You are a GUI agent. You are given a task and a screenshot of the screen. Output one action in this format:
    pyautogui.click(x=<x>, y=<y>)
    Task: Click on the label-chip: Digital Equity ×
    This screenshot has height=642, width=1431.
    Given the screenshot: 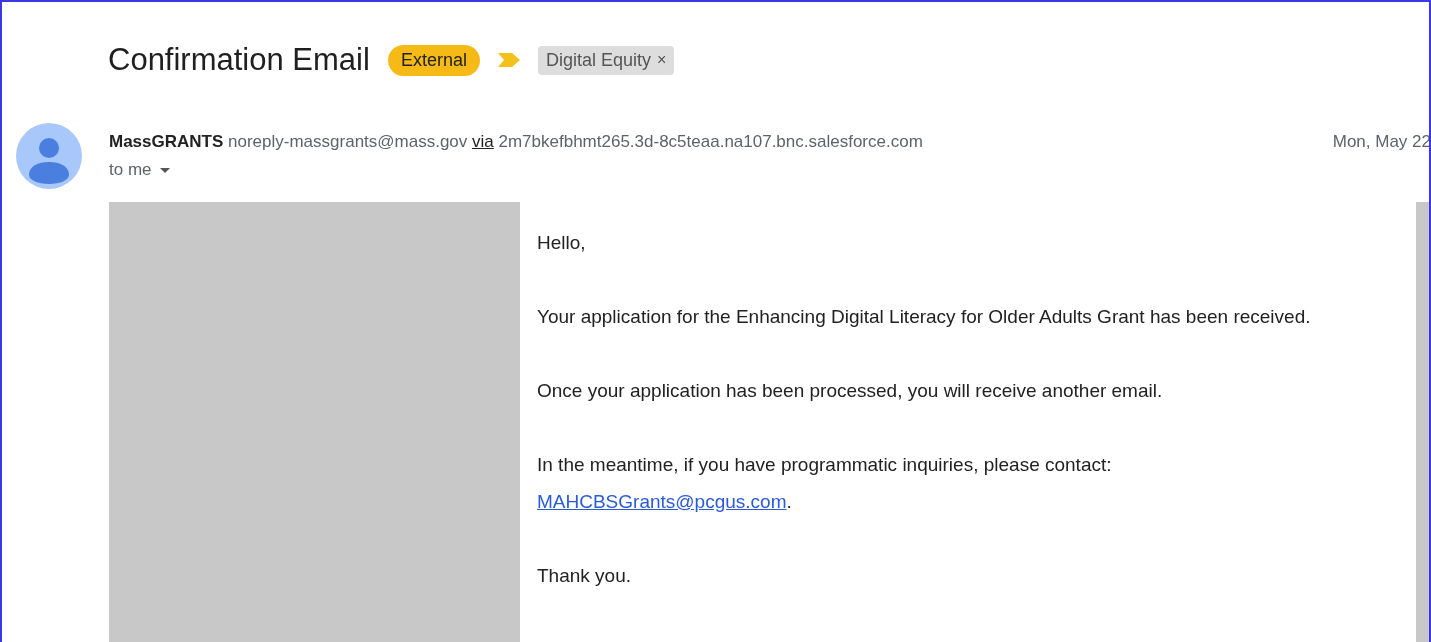 What is the action you would take?
    pyautogui.click(x=606, y=60)
    